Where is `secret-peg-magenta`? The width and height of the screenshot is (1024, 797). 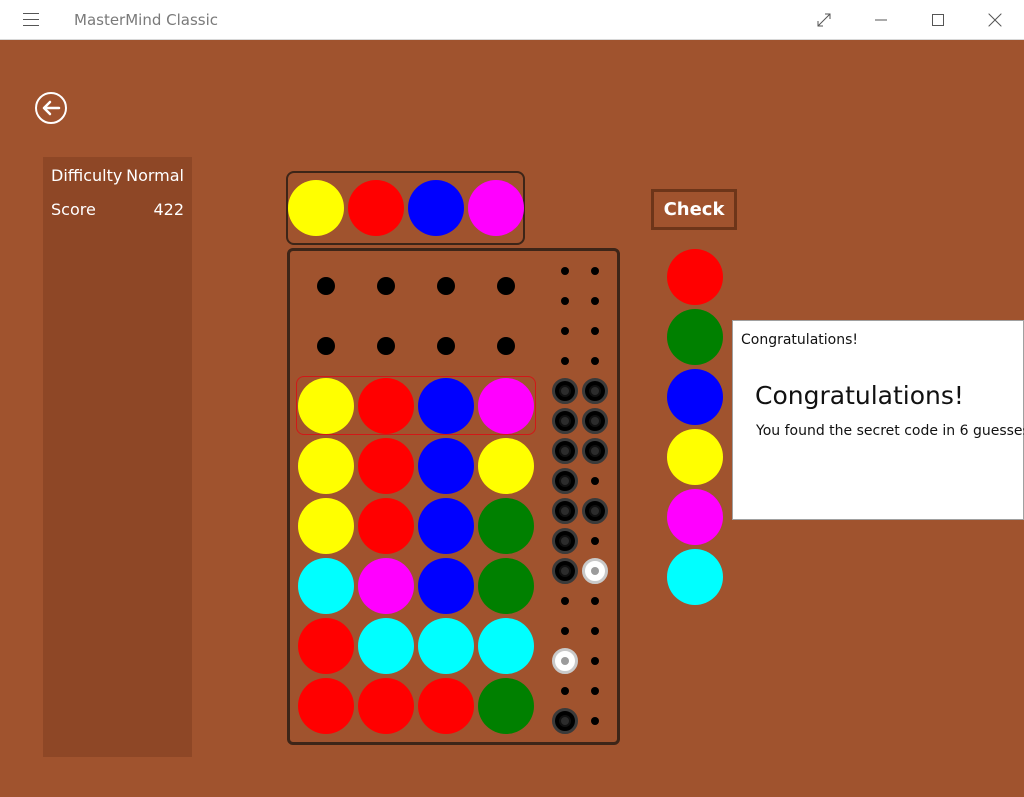
secret-peg-magenta is located at coordinates (496, 208).